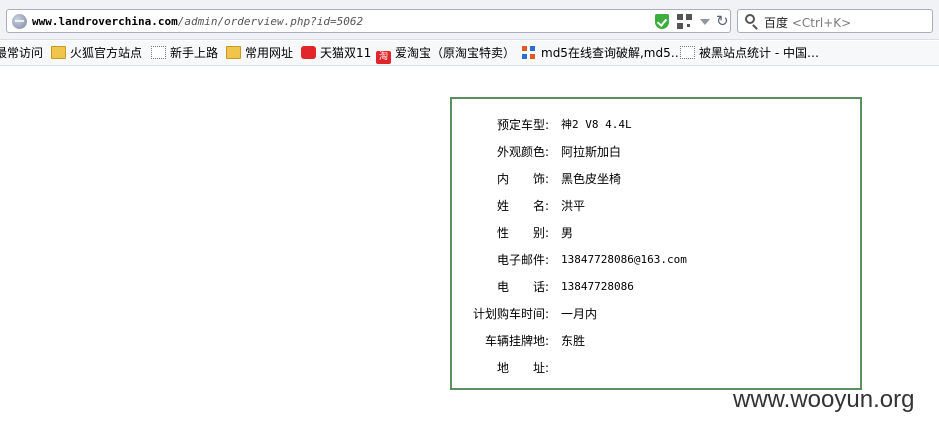 The width and height of the screenshot is (939, 431). I want to click on field-address: 地 址:, so click(657, 368).